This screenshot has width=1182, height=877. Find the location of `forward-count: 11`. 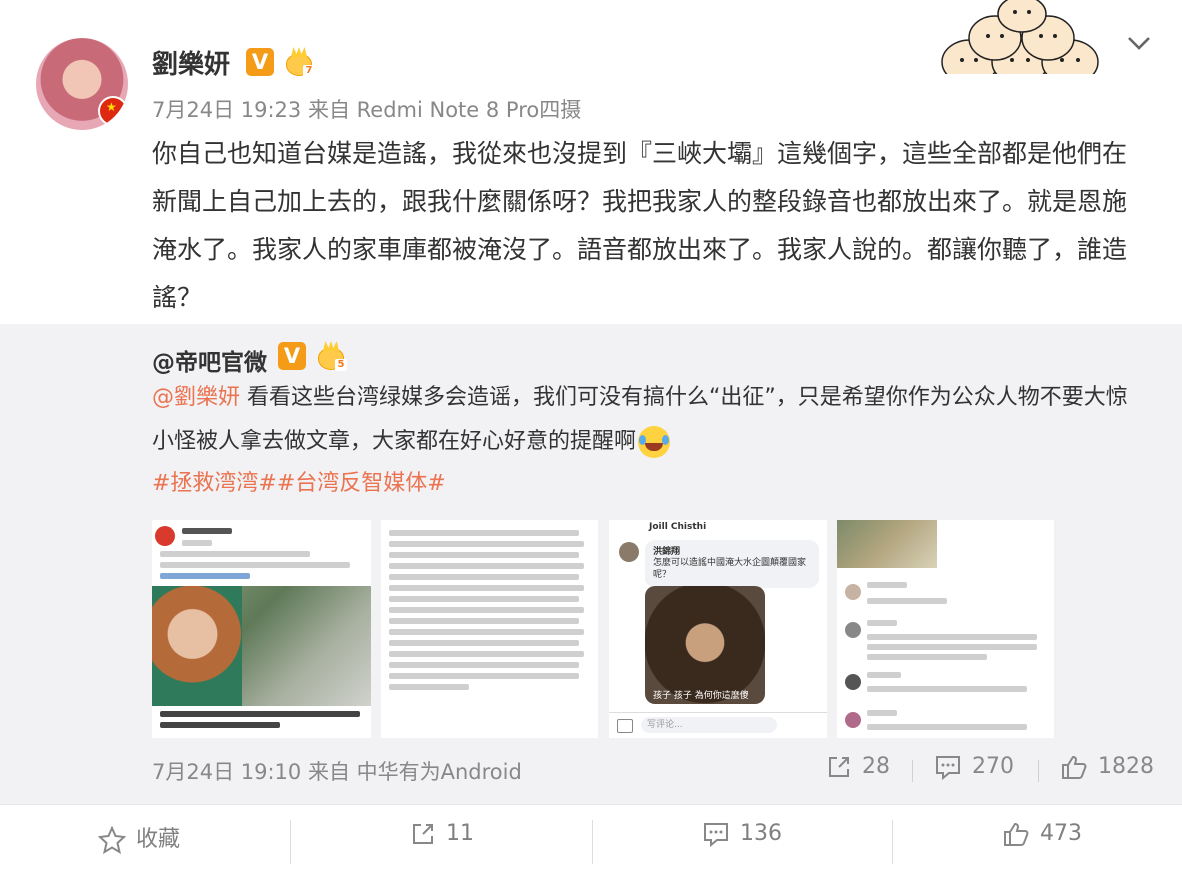

forward-count: 11 is located at coordinates (460, 833).